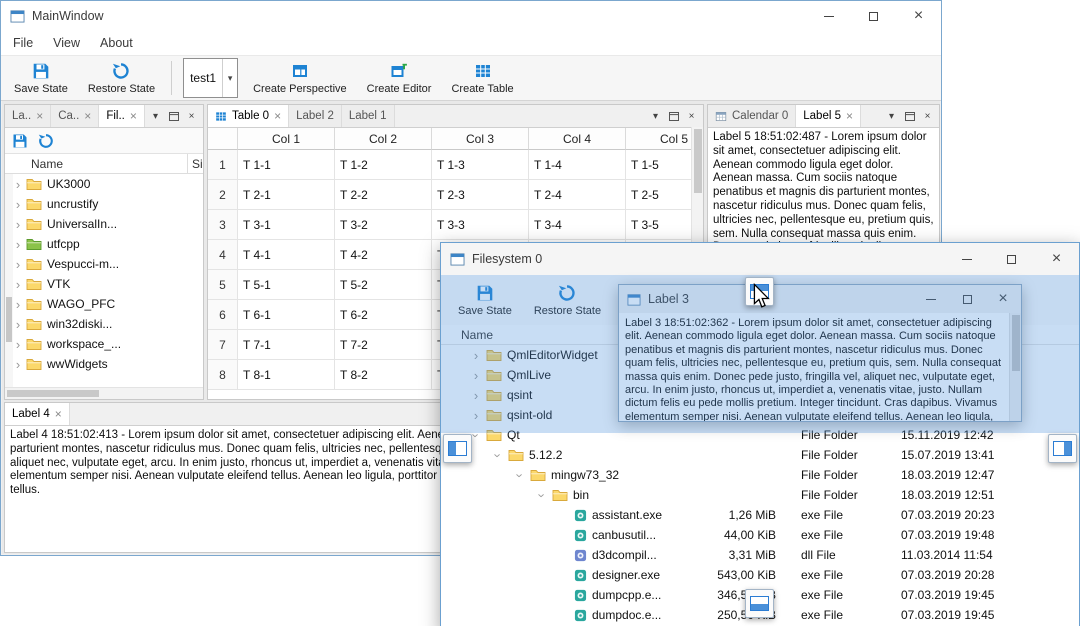  I want to click on left-tab-la: La.. ×, so click(28, 116).